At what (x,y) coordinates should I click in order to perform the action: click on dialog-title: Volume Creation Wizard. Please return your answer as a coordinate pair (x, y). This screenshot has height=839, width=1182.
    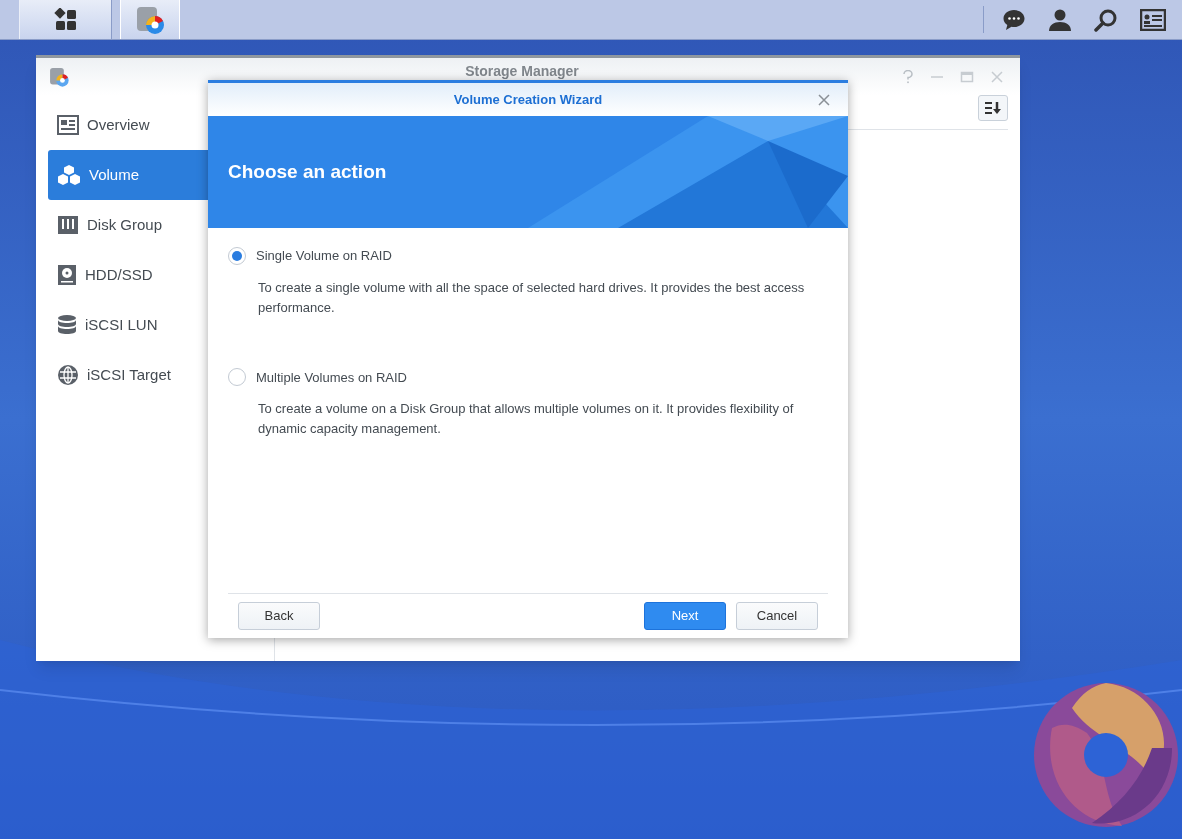
    Looking at the image, I should click on (528, 99).